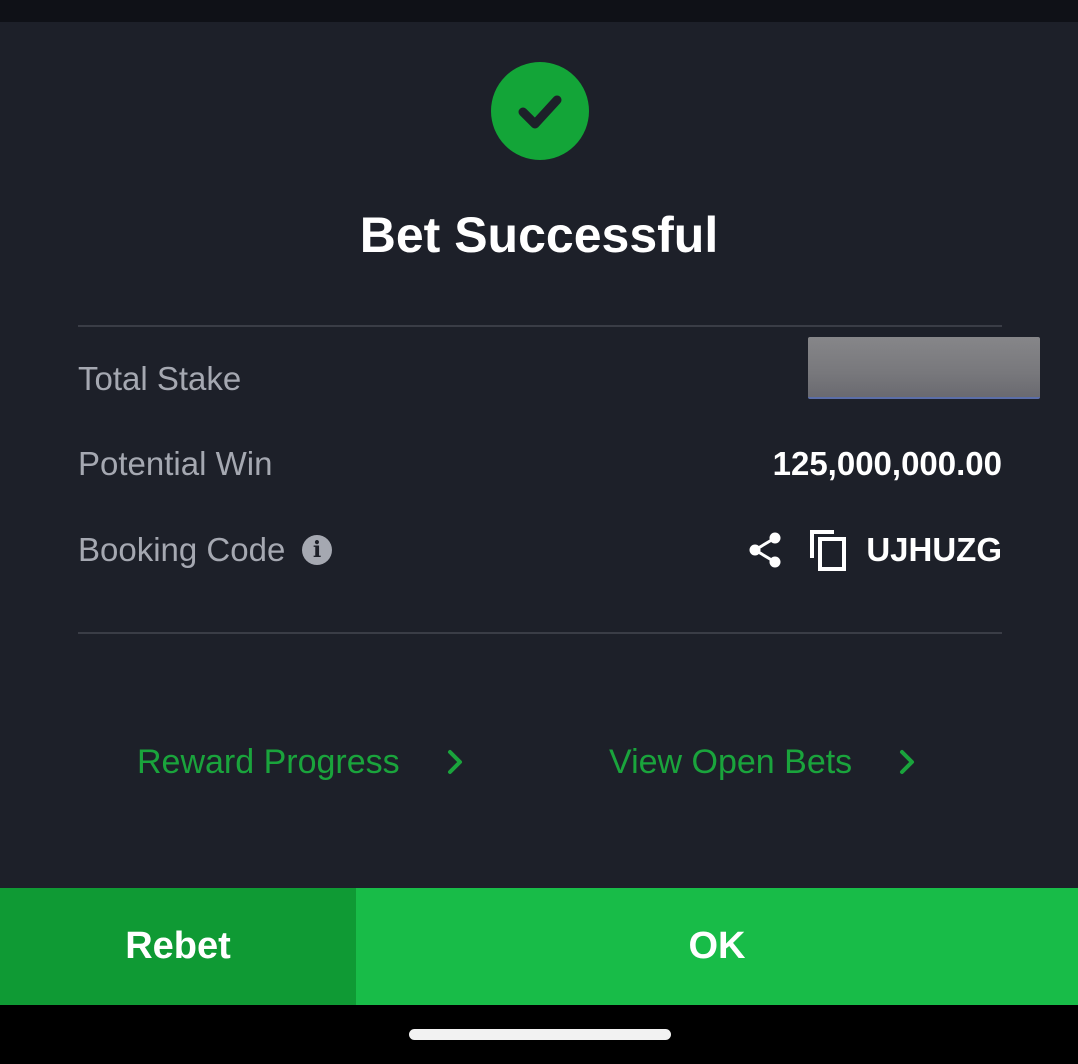  I want to click on rebet-label: Rebet, so click(178, 946).